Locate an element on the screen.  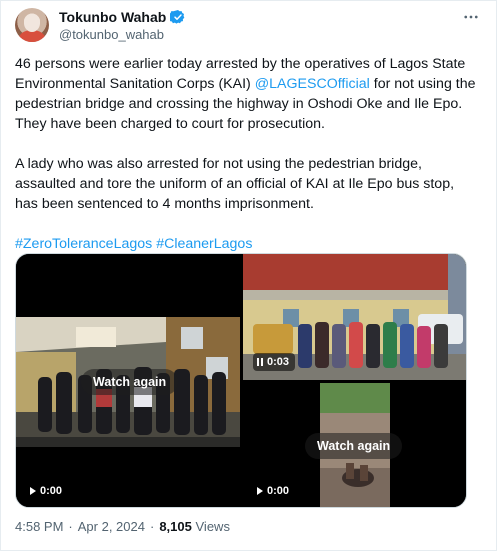
hashtag-link: #ZeroToleranceLagos is located at coordinates (83, 244).